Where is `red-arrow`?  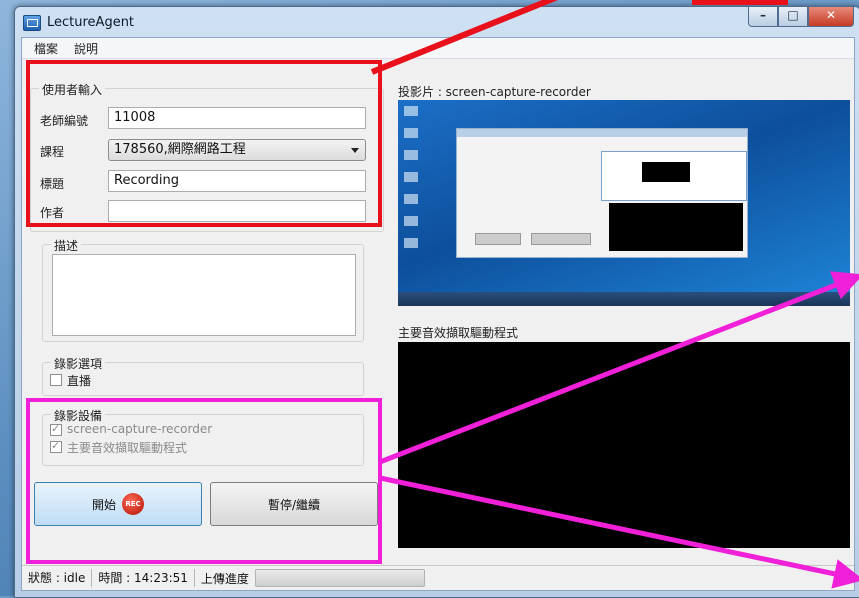
red-arrow is located at coordinates (464, 37).